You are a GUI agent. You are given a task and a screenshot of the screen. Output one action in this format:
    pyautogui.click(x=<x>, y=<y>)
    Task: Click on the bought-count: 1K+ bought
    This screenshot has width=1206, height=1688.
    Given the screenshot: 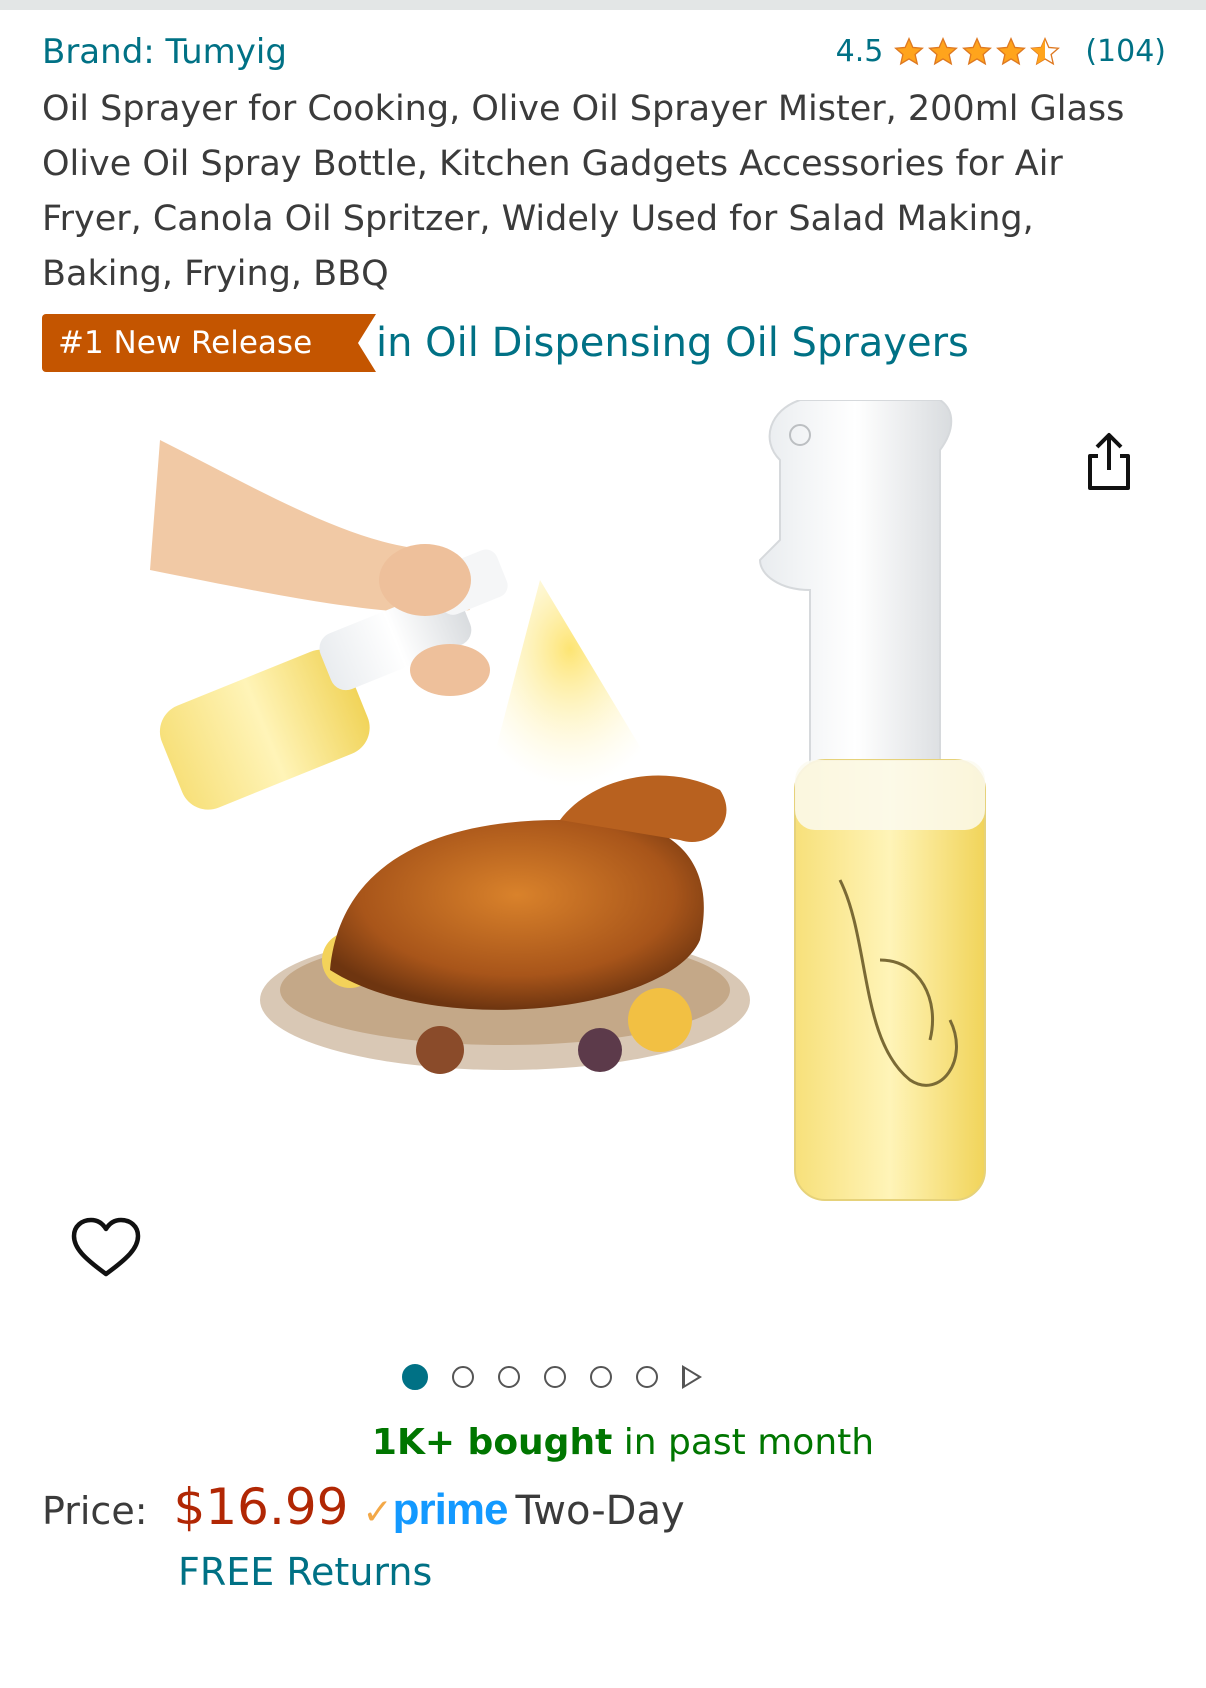 What is the action you would take?
    pyautogui.click(x=492, y=1442)
    